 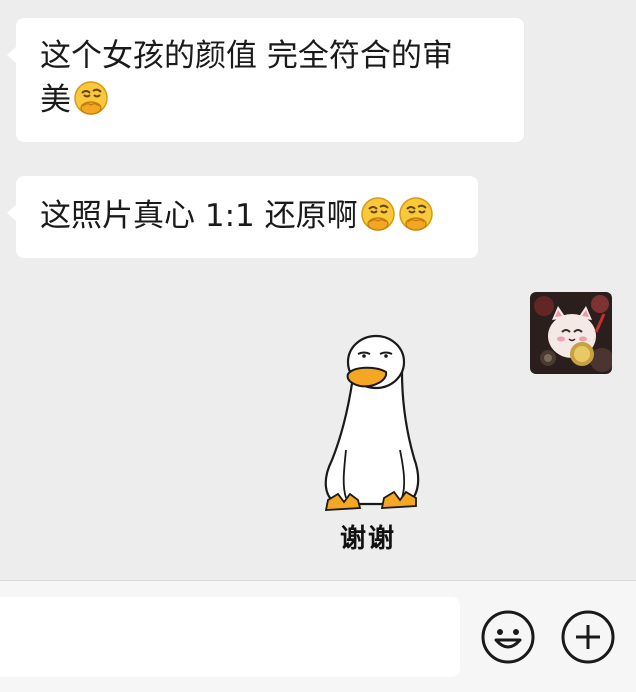 I want to click on message-bubble: 这照片真心 1:1 还原啊, so click(x=242, y=217).